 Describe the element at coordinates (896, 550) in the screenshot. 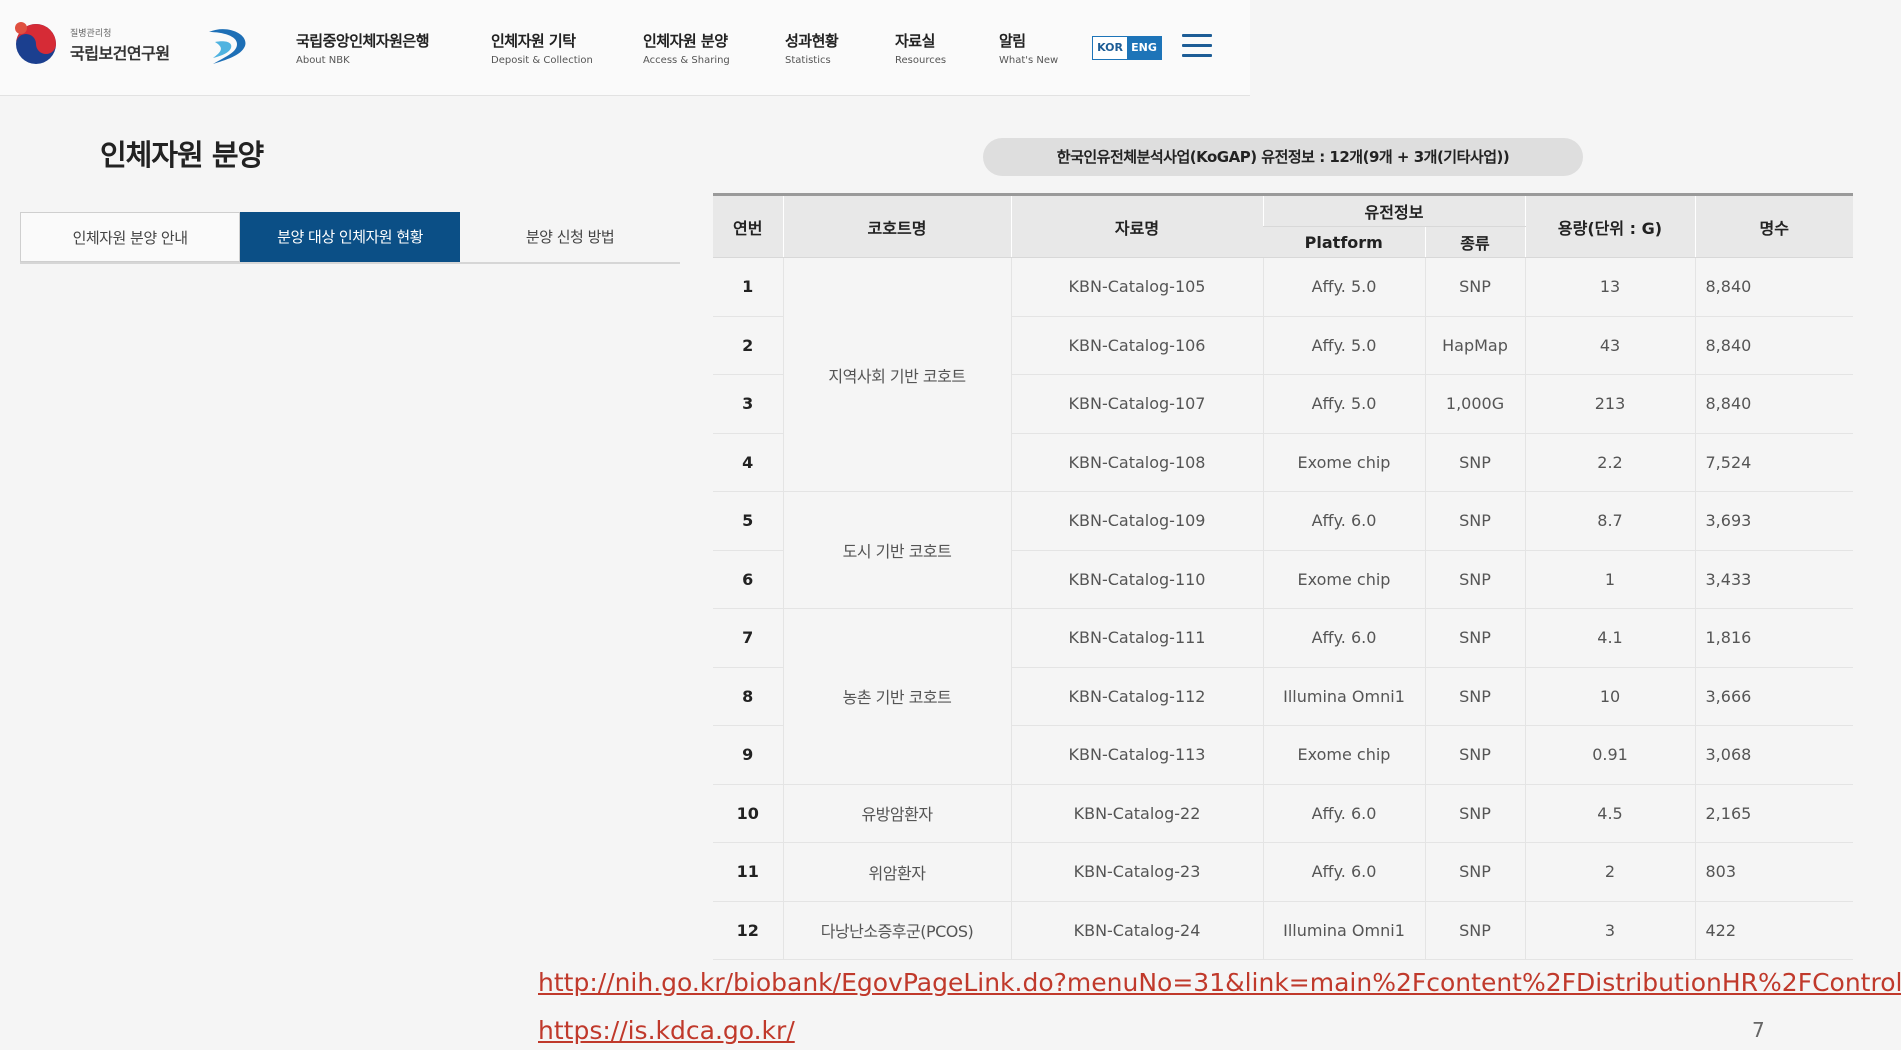

I see `cell-cohort: 도시 기반 코호트` at that location.